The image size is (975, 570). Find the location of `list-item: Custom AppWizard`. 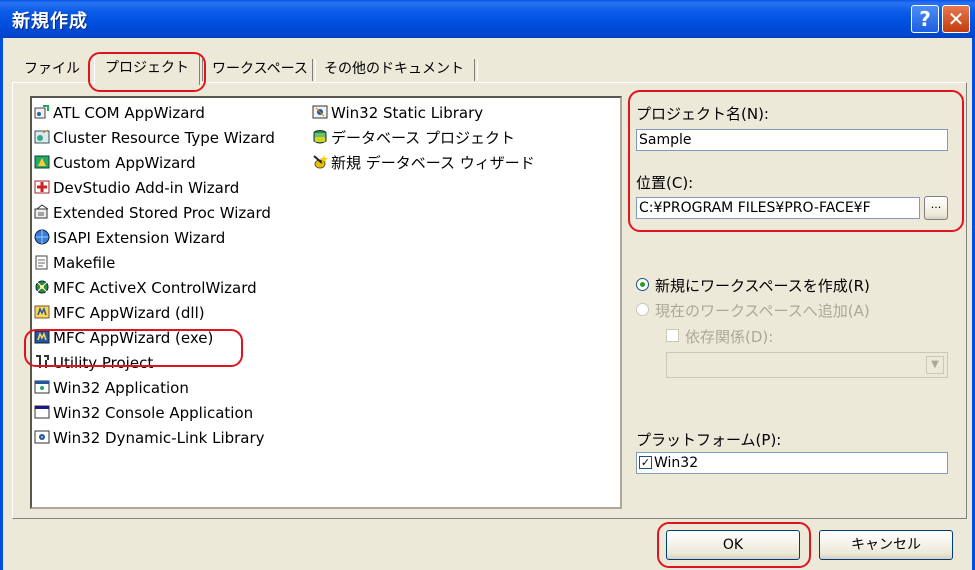

list-item: Custom AppWizard is located at coordinates (115, 163).